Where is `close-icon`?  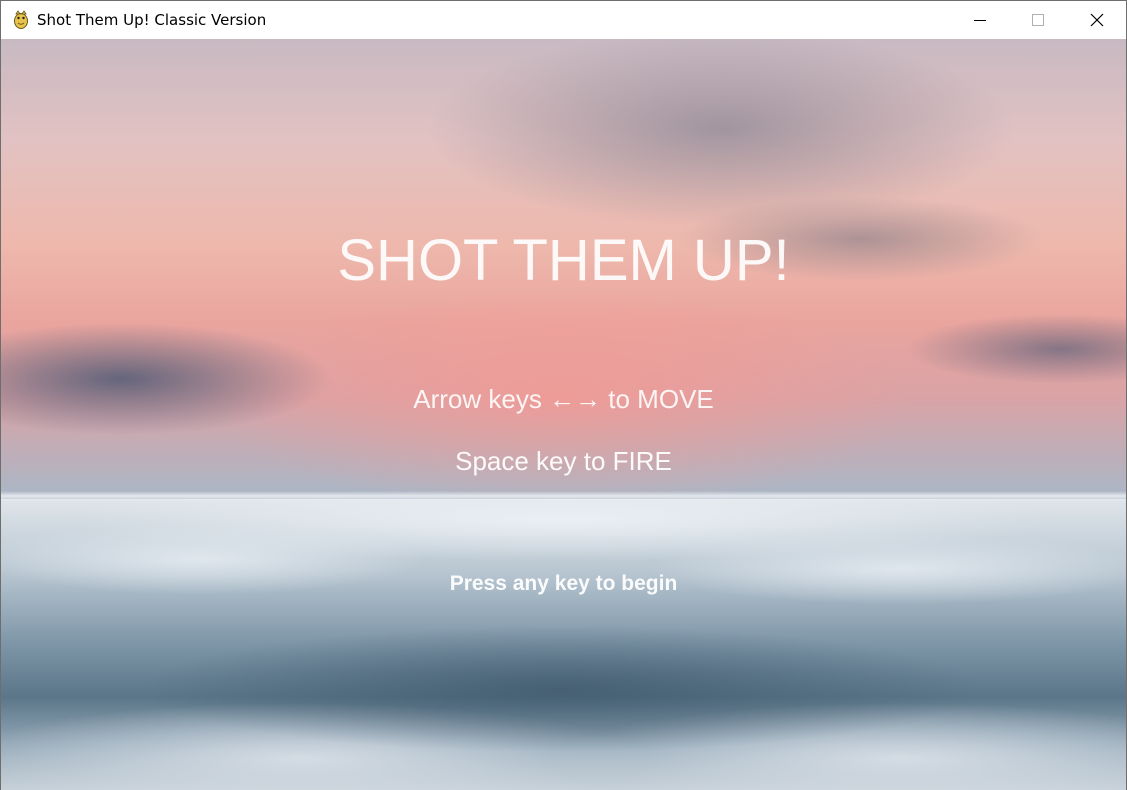
close-icon is located at coordinates (1097, 20).